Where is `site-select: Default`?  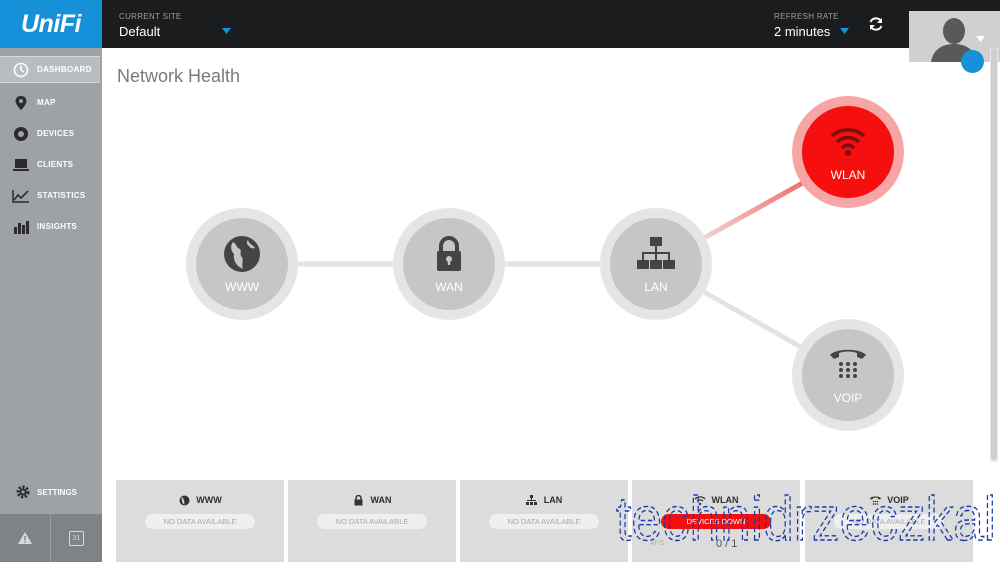
site-select: Default is located at coordinates (139, 31).